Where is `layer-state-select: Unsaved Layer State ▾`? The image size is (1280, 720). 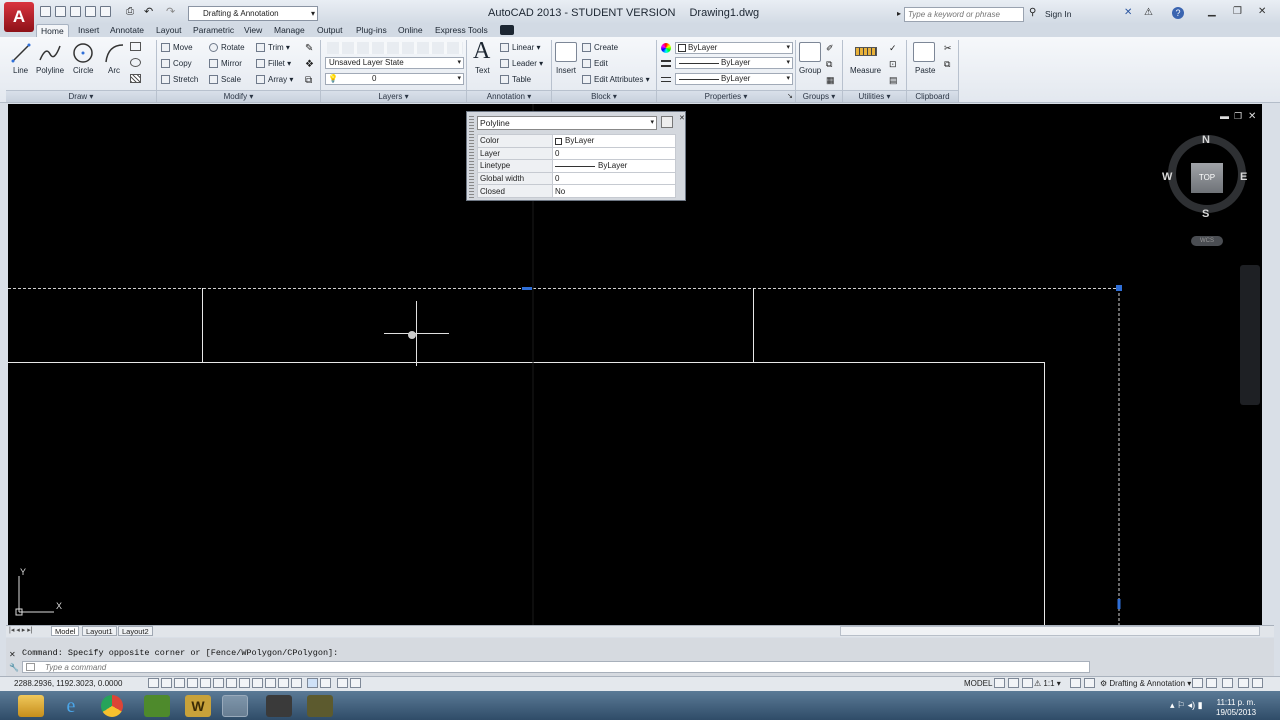
layer-state-select: Unsaved Layer State ▾ is located at coordinates (394, 63).